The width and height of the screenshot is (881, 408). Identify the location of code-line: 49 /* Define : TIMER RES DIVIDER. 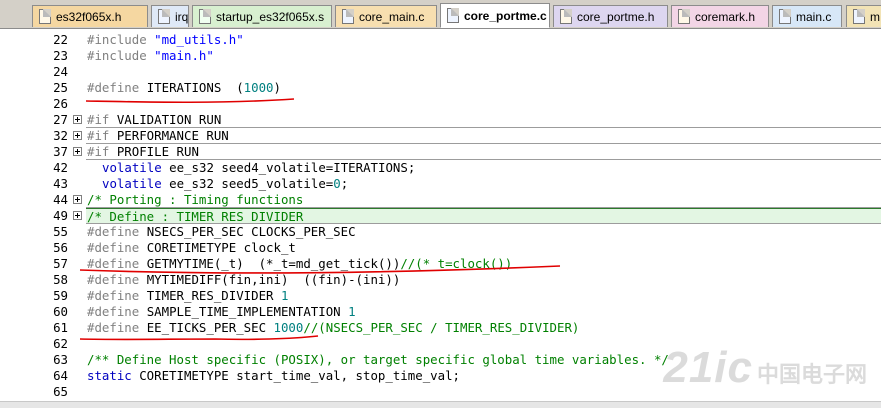
(440, 216).